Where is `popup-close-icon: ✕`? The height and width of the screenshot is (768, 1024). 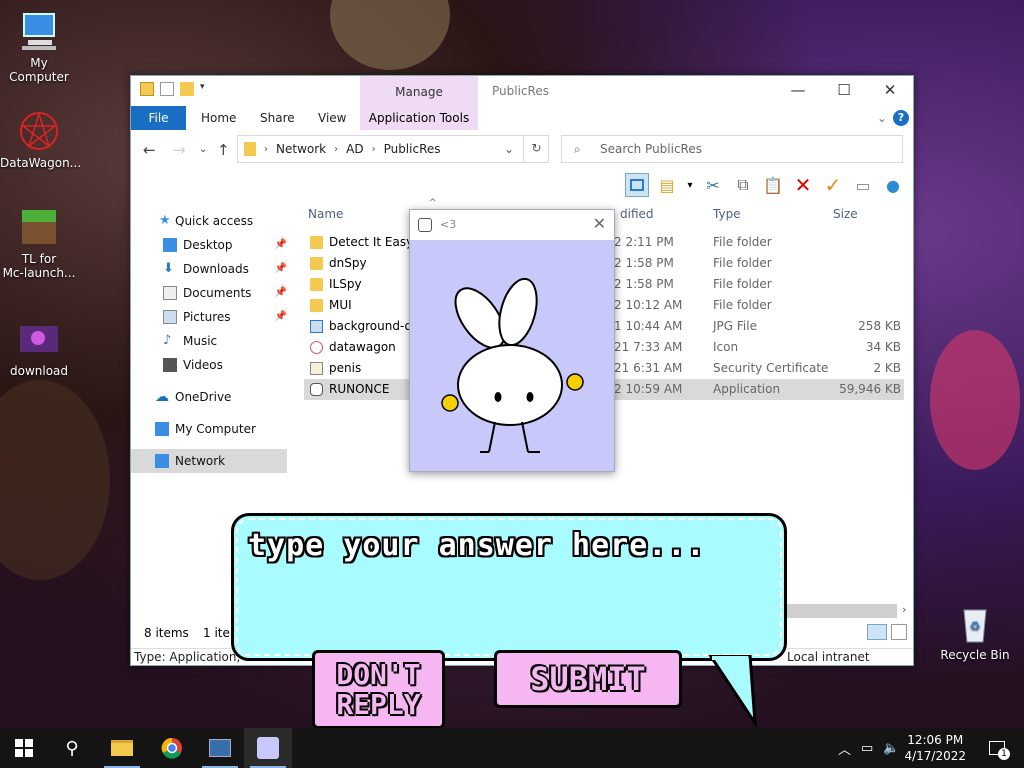
popup-close-icon: ✕ is located at coordinates (599, 223).